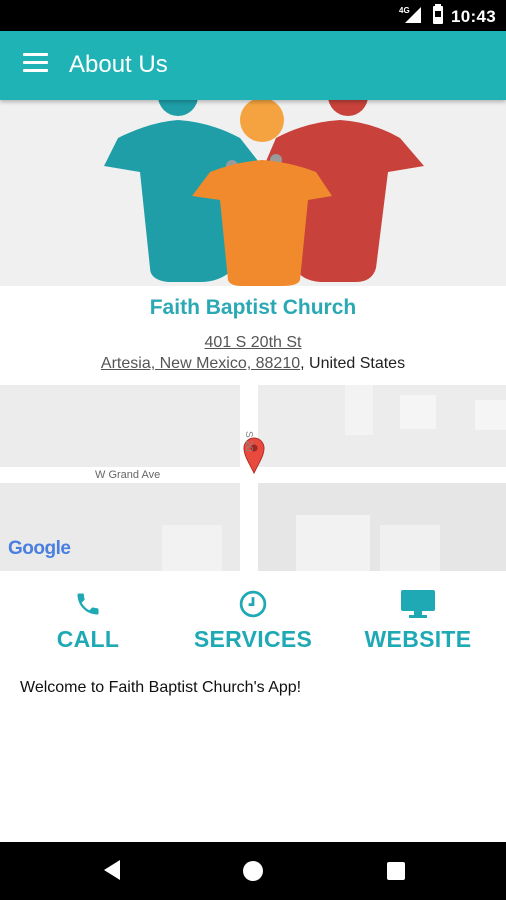 The width and height of the screenshot is (506, 900). I want to click on recents-icon, so click(396, 873).